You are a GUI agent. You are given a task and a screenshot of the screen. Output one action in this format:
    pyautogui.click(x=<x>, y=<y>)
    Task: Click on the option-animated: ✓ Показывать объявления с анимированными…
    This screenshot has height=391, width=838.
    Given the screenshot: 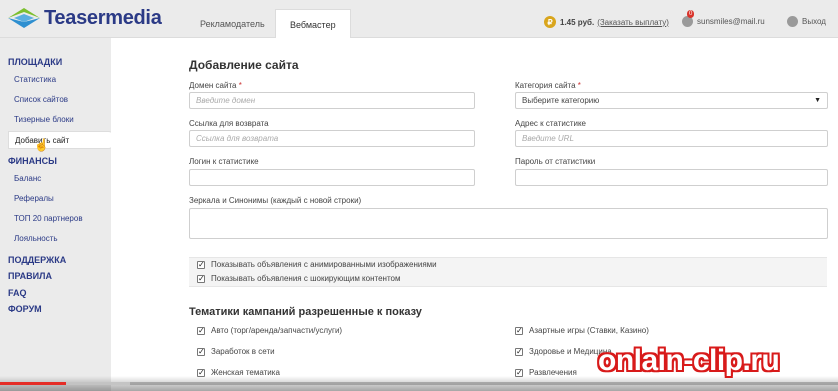 What is the action you would take?
    pyautogui.click(x=317, y=264)
    